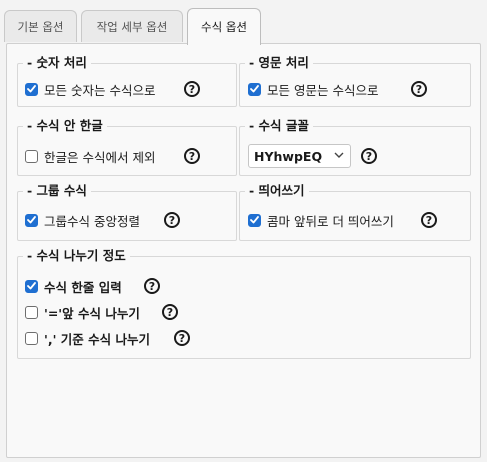 The width and height of the screenshot is (487, 462). What do you see at coordinates (31, 338) in the screenshot?
I see `split-by-comma-checkbox` at bounding box center [31, 338].